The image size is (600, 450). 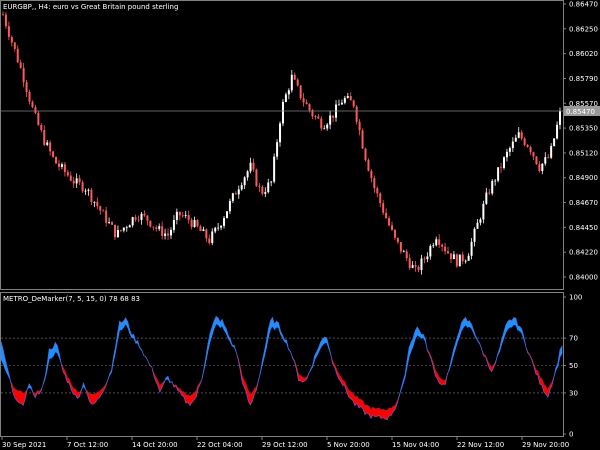 I want to click on time-tick-label: 29 Nov 20:00, so click(x=545, y=445).